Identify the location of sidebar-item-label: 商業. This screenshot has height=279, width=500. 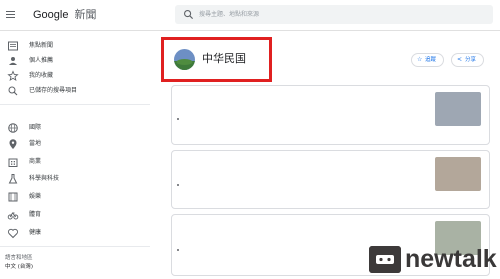
(35, 161).